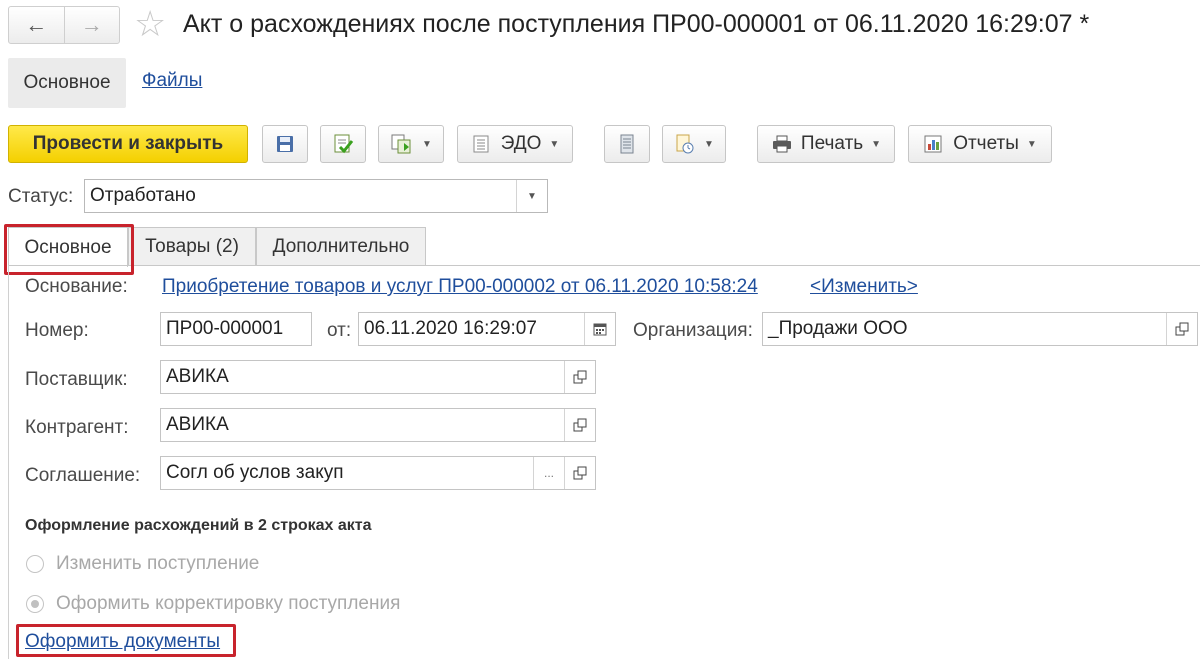  I want to click on date-field: 06.11.2020 16:29:07, so click(487, 329).